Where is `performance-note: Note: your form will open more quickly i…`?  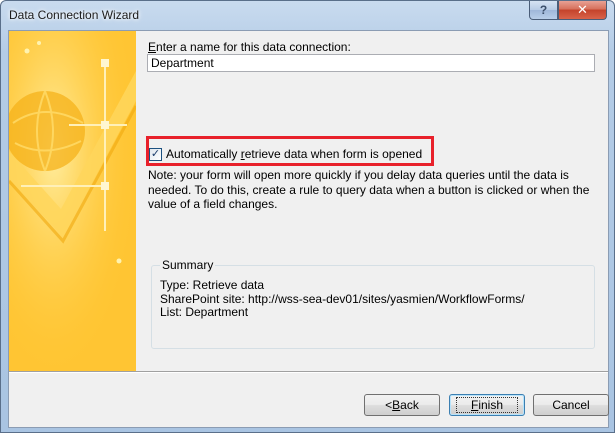 performance-note: Note: your form will open more quickly i… is located at coordinates (369, 189).